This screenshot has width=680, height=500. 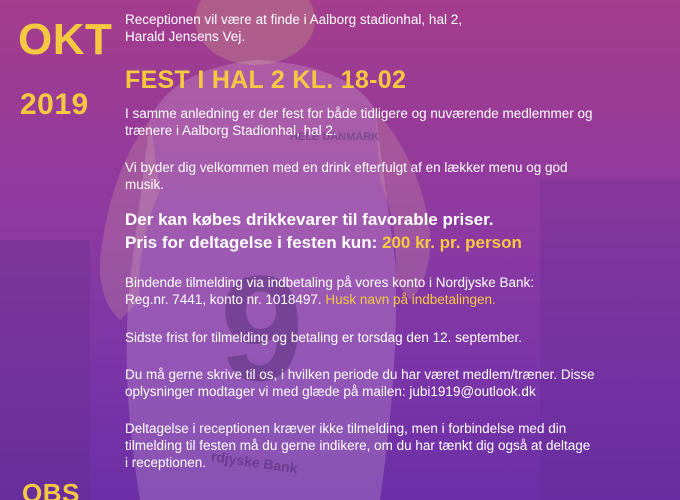 What do you see at coordinates (251, 242) in the screenshot?
I see `price-prefix: Pris for deltagelse i festen kun:` at bounding box center [251, 242].